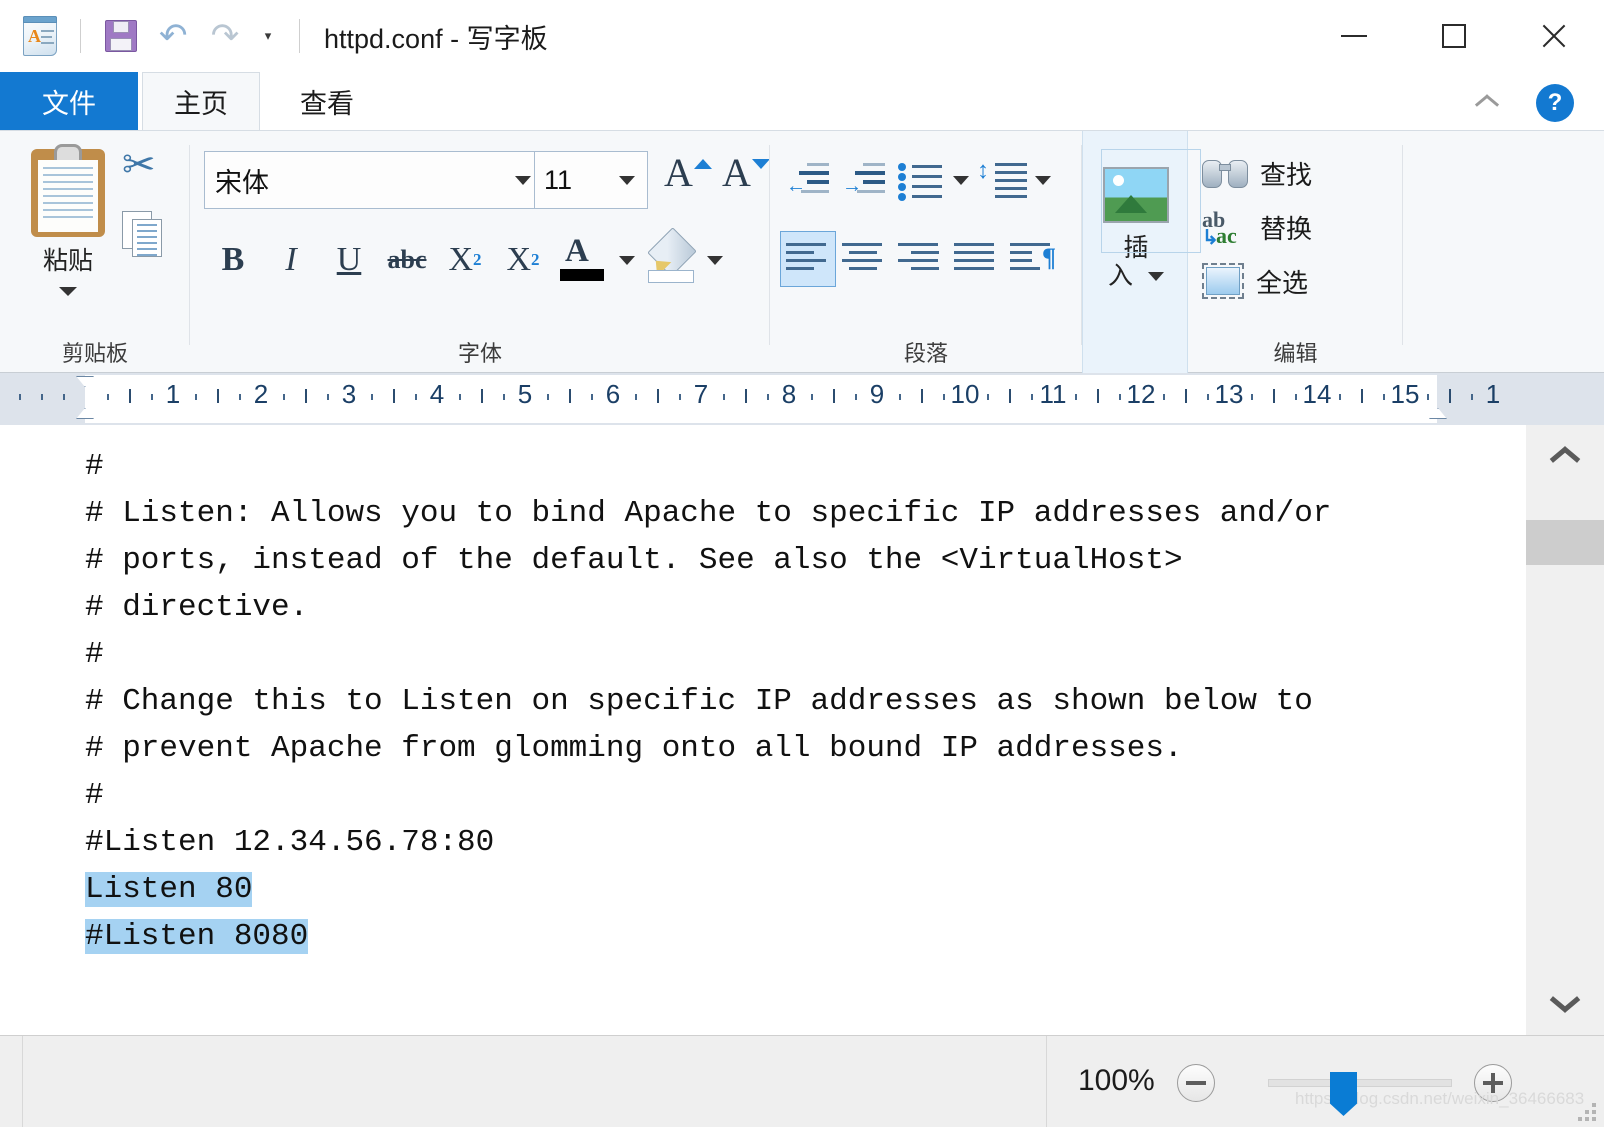  Describe the element at coordinates (197, 607) in the screenshot. I see `line-text: # directive.` at that location.